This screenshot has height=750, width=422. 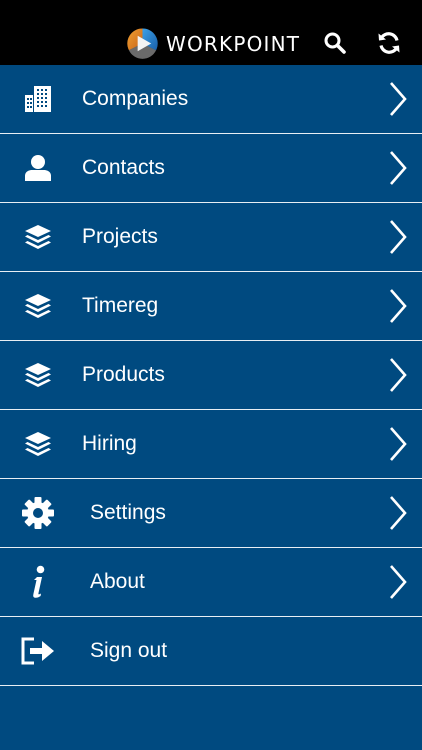 I want to click on menu-item-products: Products, so click(x=211, y=375).